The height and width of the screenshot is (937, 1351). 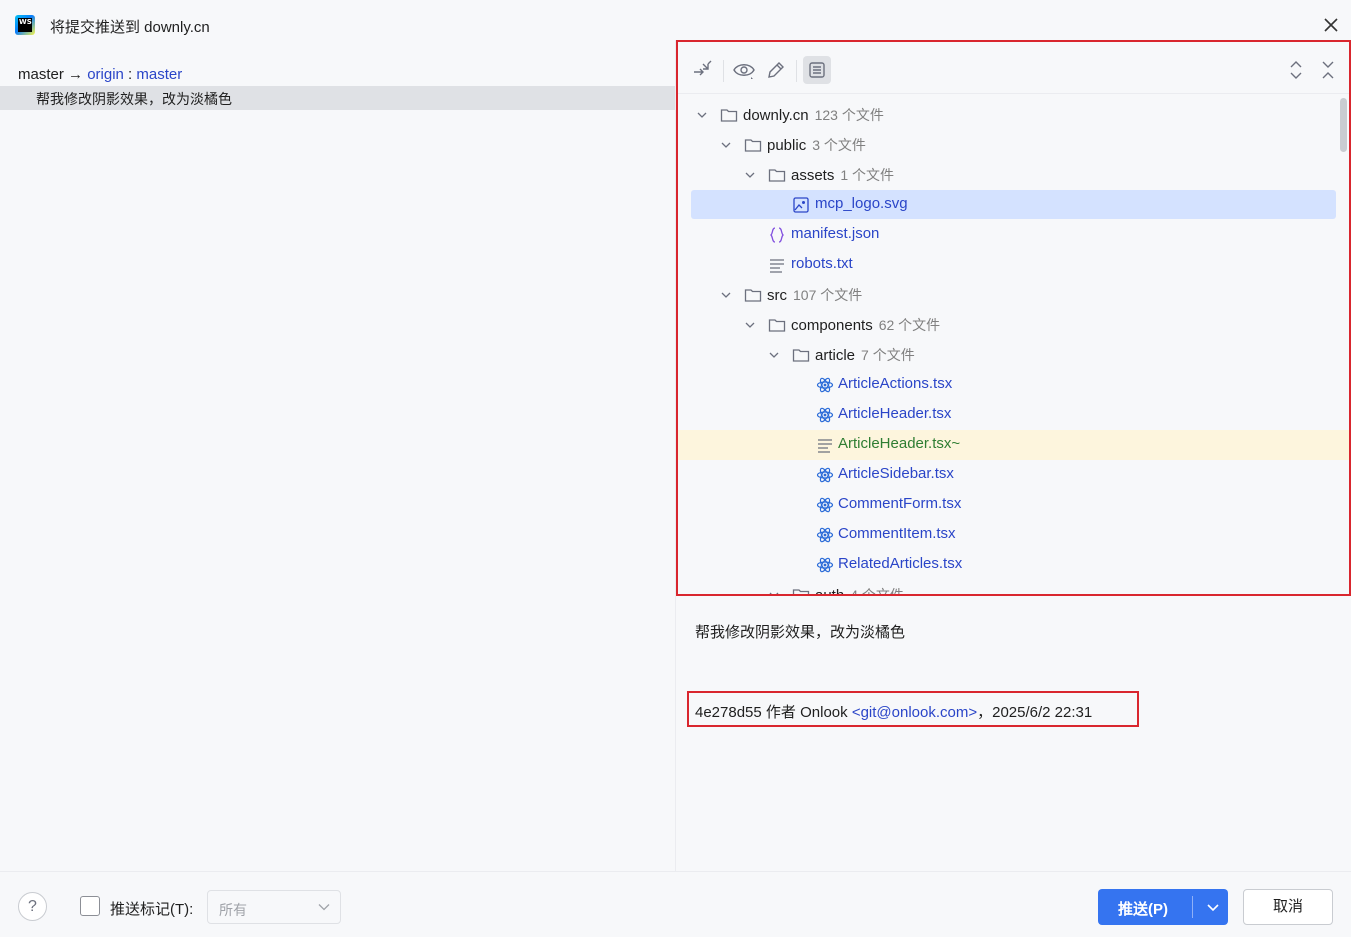 What do you see at coordinates (130, 27) in the screenshot?
I see `window-title: 将提交推送到 downly.cn` at bounding box center [130, 27].